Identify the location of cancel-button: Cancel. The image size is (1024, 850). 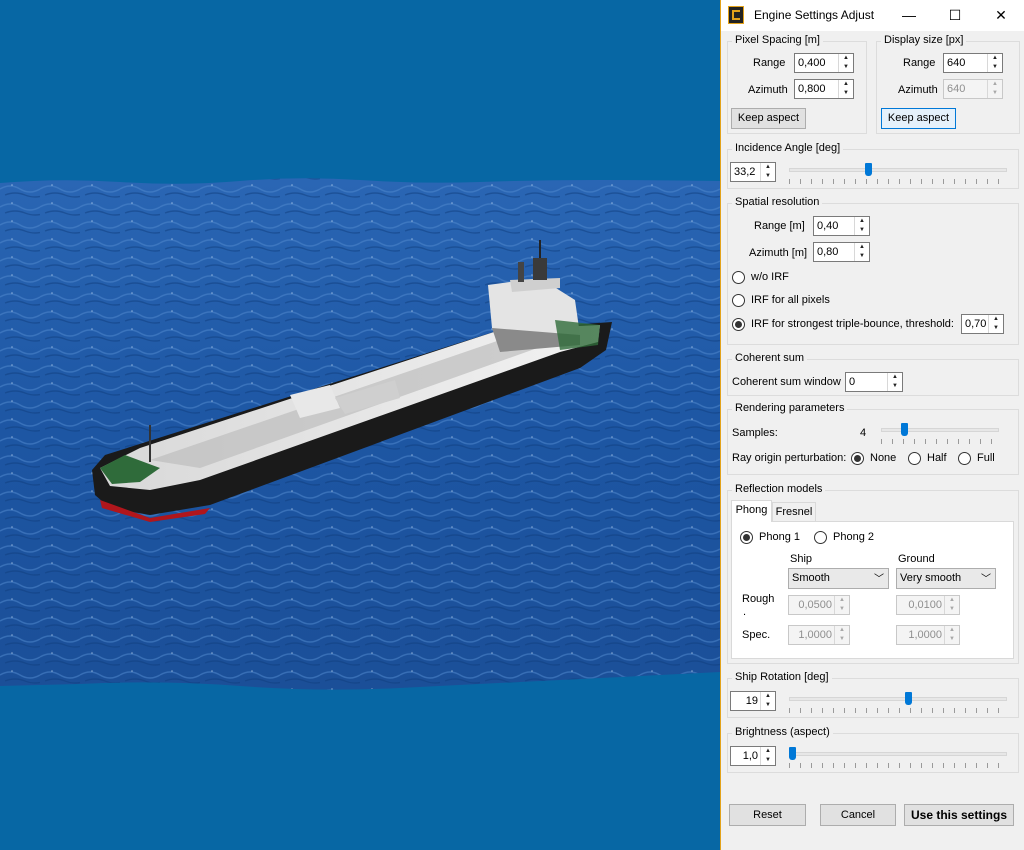
(858, 815).